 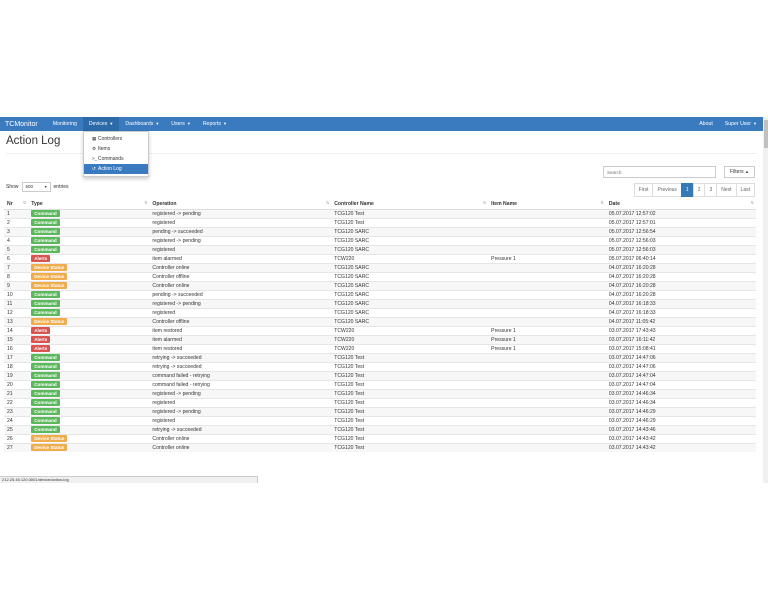 I want to click on table-cell: registered -> pending, so click(x=240, y=394).